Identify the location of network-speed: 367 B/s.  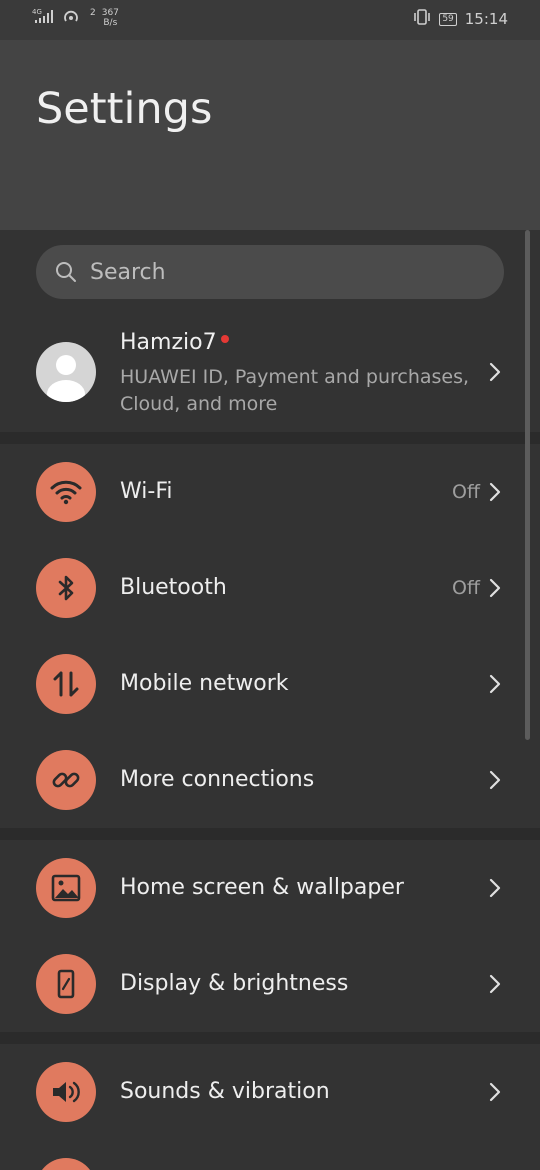
(110, 18).